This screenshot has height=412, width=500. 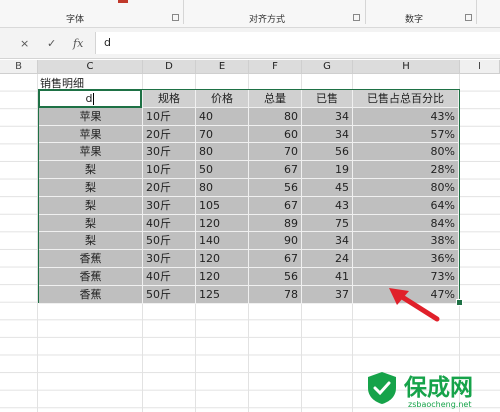 I want to click on annotation-arrow-icon, so click(x=414, y=305).